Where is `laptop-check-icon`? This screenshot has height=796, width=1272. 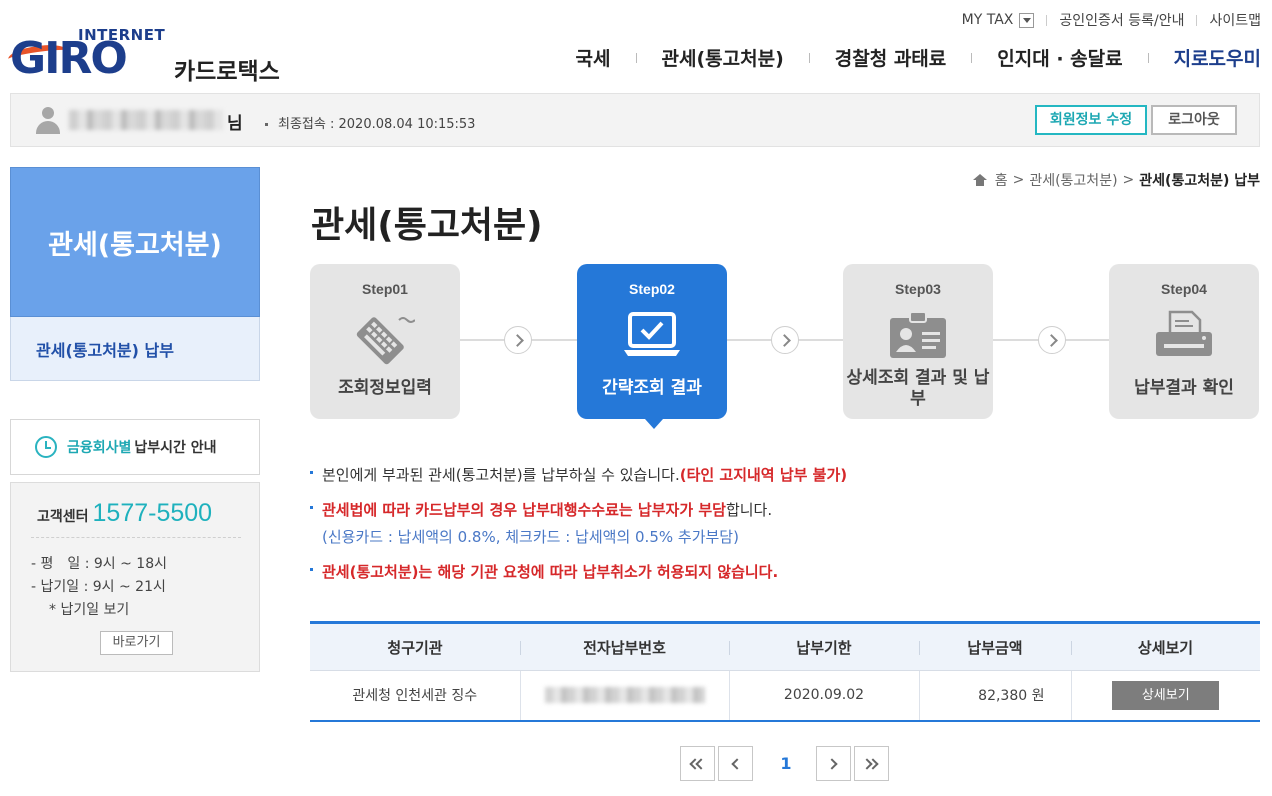
laptop-check-icon is located at coordinates (652, 334).